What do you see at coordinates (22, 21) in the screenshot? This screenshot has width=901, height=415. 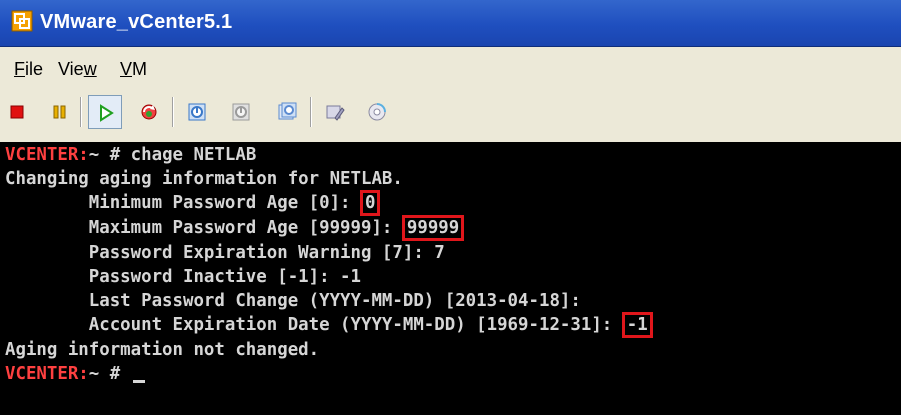 I see `vmware-logo-icon` at bounding box center [22, 21].